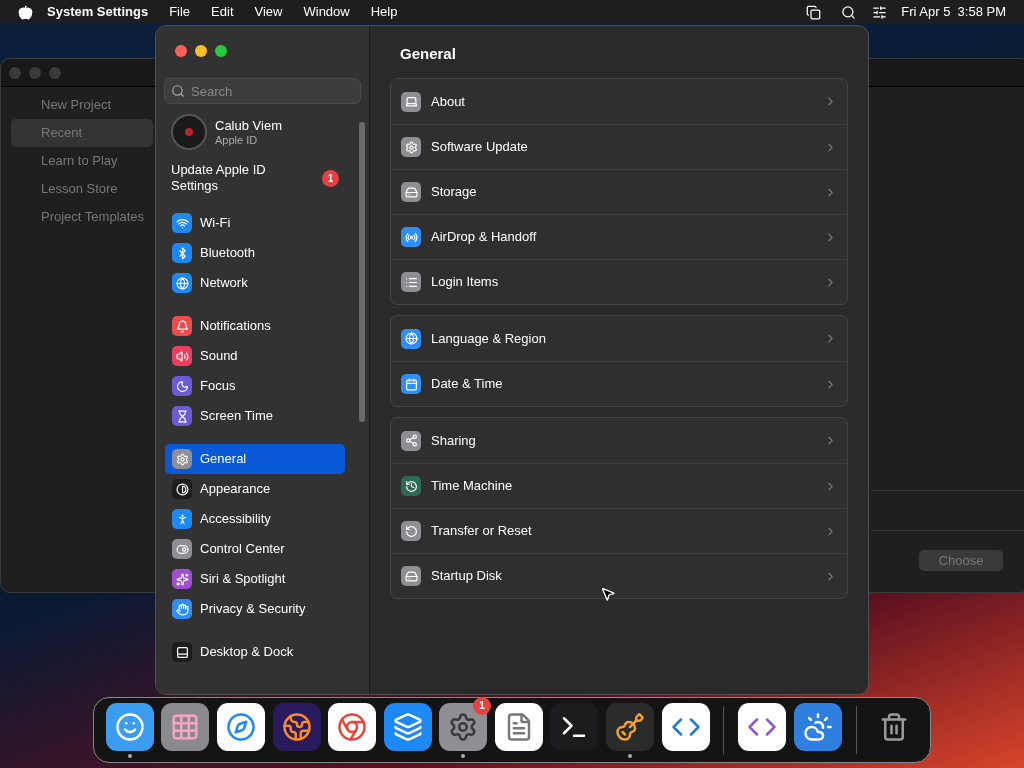  What do you see at coordinates (619, 383) in the screenshot?
I see `settings-row: Date & Time` at bounding box center [619, 383].